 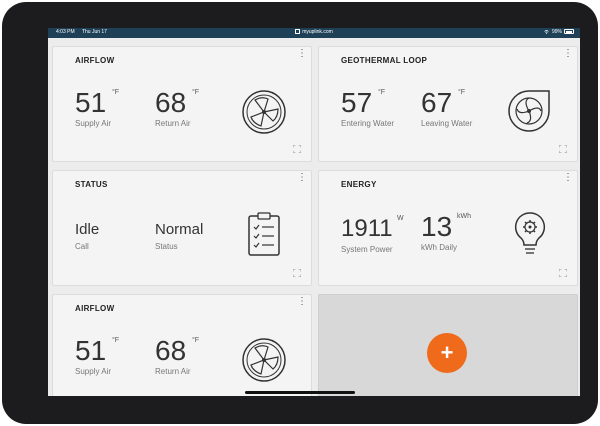 What do you see at coordinates (264, 234) in the screenshot?
I see `clipboard-icon` at bounding box center [264, 234].